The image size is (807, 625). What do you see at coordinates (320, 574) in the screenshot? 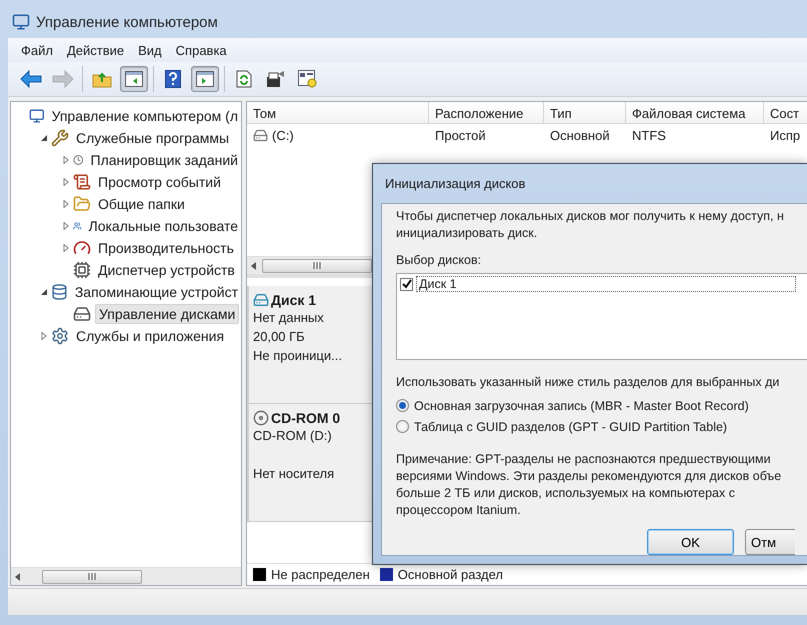
I see `legend-label: Не распределен` at bounding box center [320, 574].